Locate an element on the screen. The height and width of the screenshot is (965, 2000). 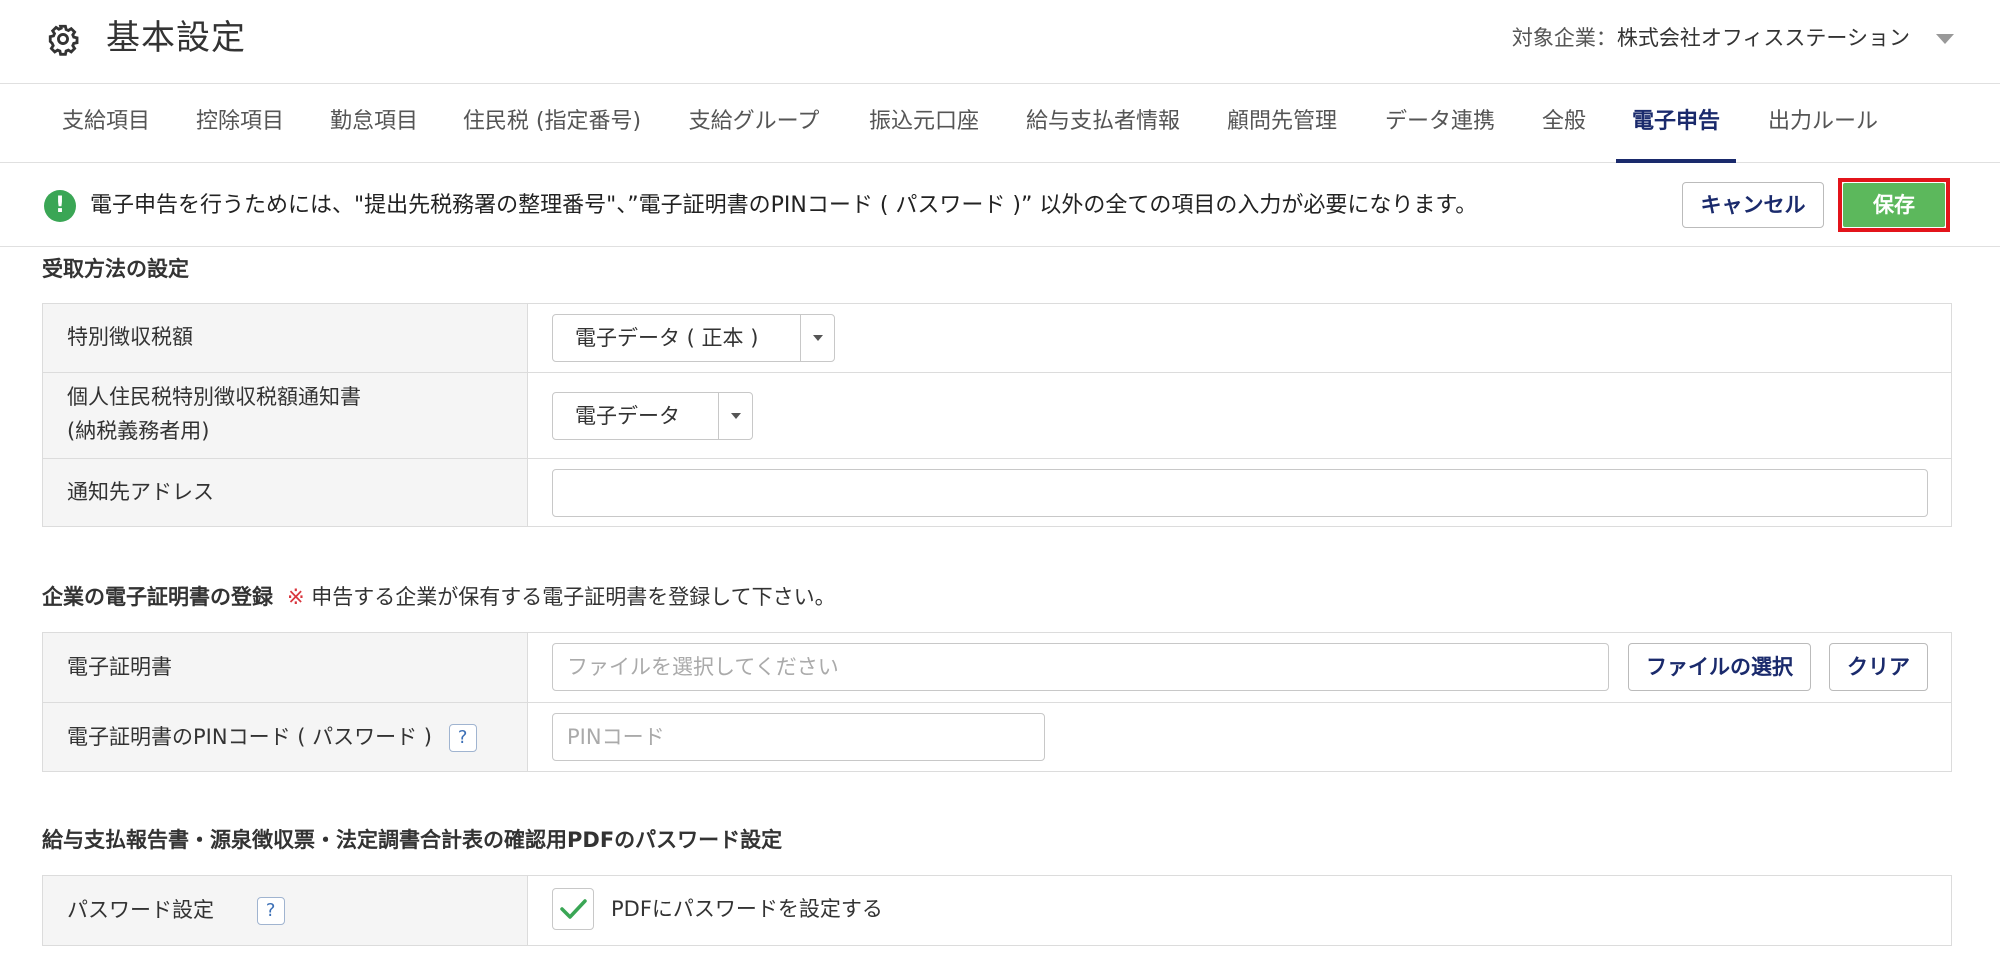
cert-section-title: 企業の電子証明書の登録 ※ 申告する企業が保有する電子証明書を登録して下さい。 is located at coordinates (439, 597).